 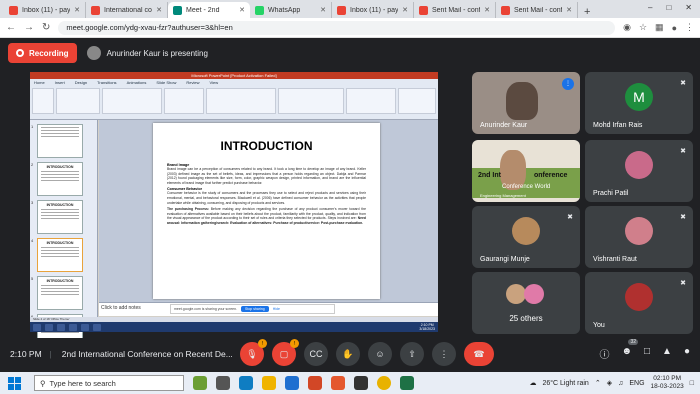 What do you see at coordinates (687, 353) in the screenshot?
I see `lock-icon: ●` at bounding box center [687, 353].